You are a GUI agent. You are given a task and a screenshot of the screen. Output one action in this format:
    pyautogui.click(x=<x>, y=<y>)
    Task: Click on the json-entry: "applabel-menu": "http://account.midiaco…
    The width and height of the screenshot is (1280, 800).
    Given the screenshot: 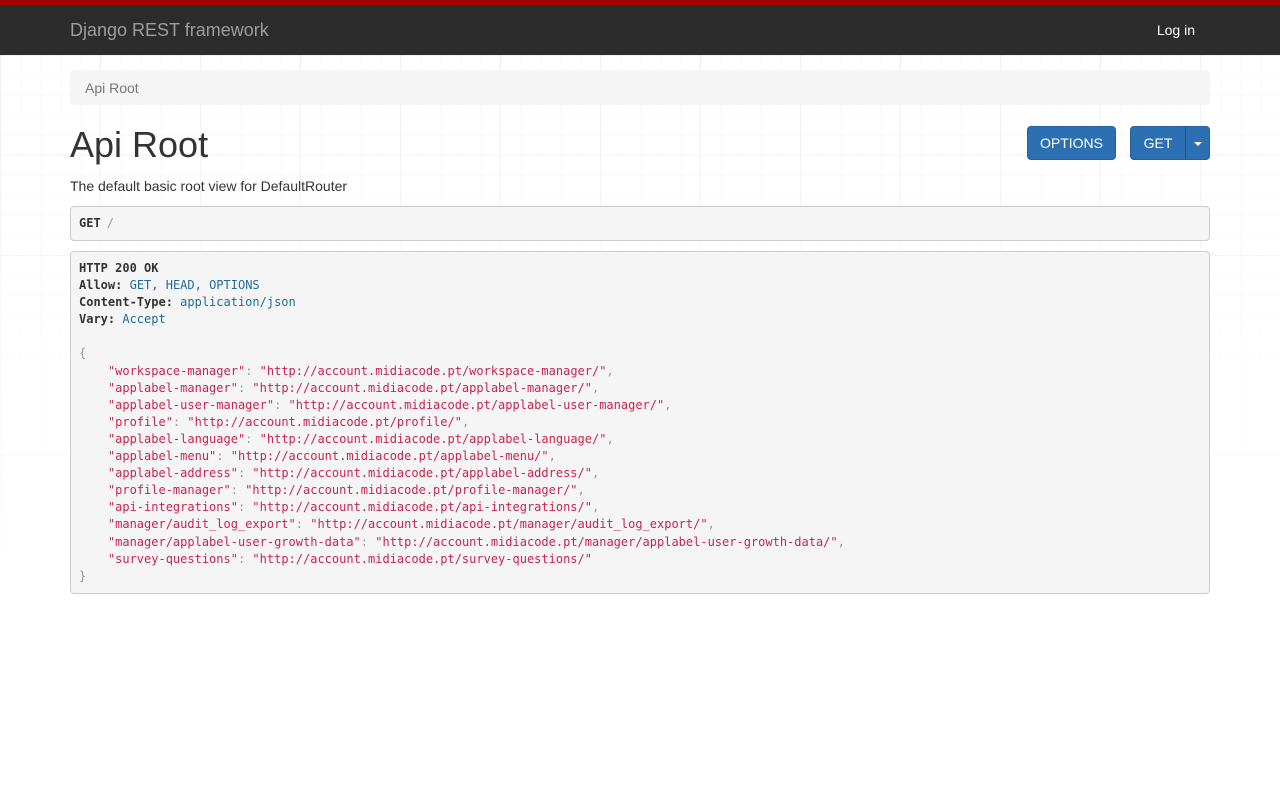 What is the action you would take?
    pyautogui.click(x=317, y=456)
    